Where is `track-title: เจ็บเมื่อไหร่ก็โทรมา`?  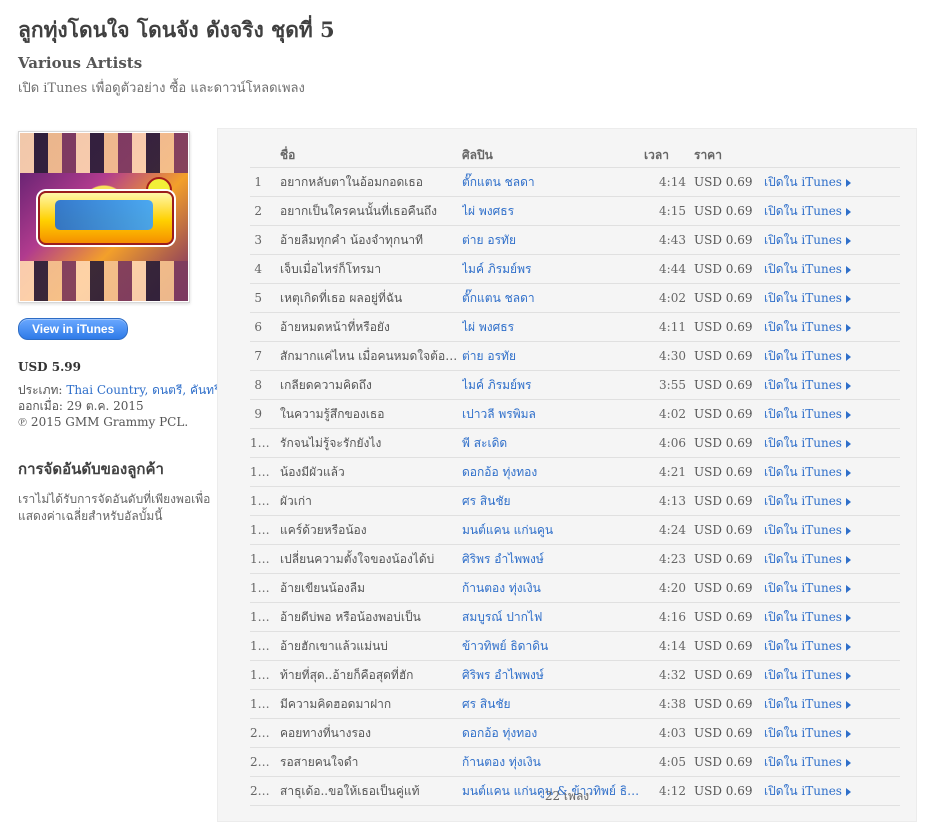
track-title: เจ็บเมื่อไหร่ก็โทรมา is located at coordinates (371, 269).